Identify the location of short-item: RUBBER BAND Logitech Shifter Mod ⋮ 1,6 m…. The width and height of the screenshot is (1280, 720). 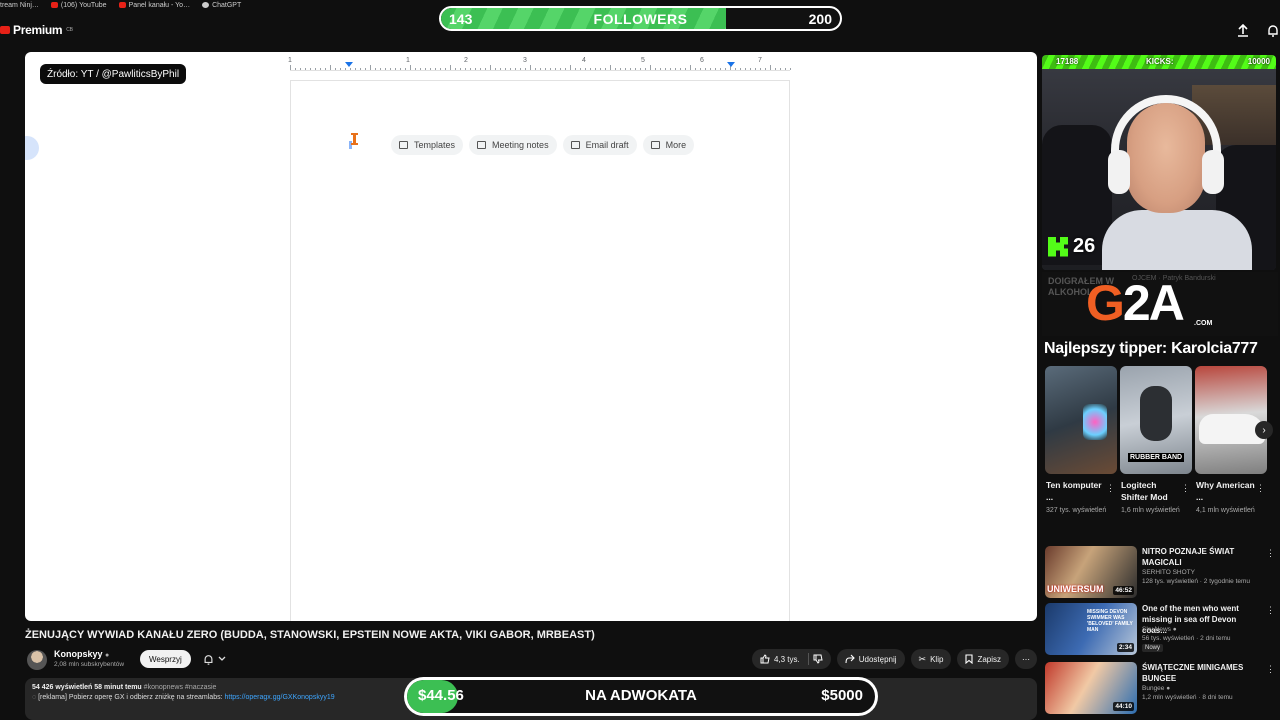
(1156, 440).